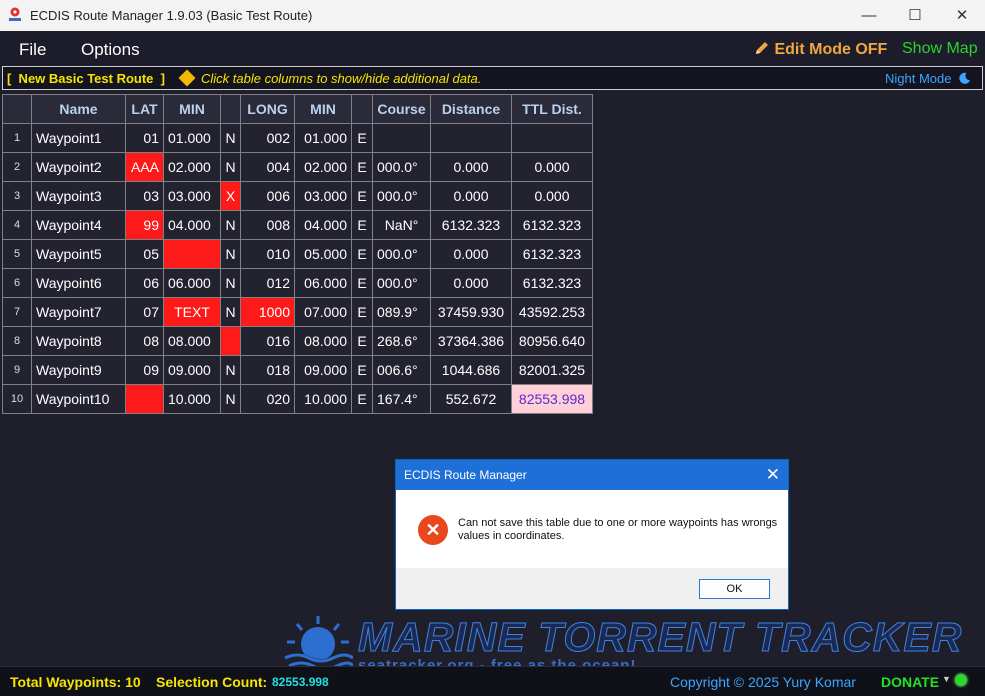 The height and width of the screenshot is (696, 985). Describe the element at coordinates (267, 370) in the screenshot. I see `cell-long: 018` at that location.